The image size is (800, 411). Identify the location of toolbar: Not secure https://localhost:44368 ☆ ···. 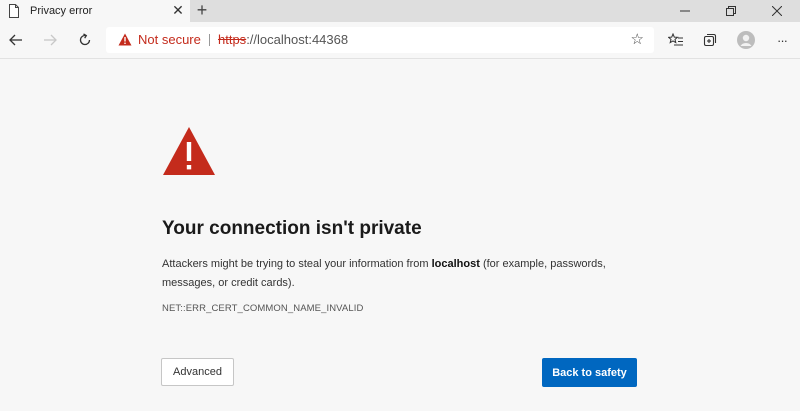
(400, 40).